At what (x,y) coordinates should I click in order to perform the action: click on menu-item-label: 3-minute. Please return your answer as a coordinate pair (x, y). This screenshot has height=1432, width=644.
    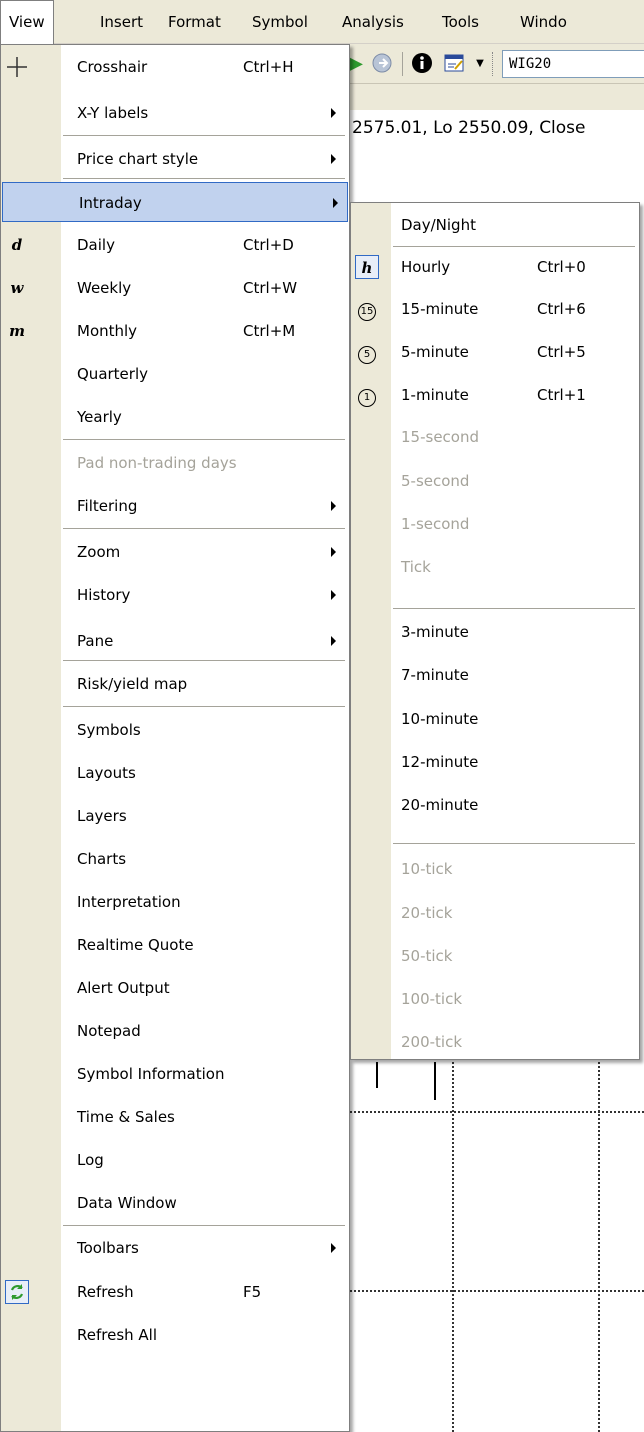
    Looking at the image, I should click on (435, 632).